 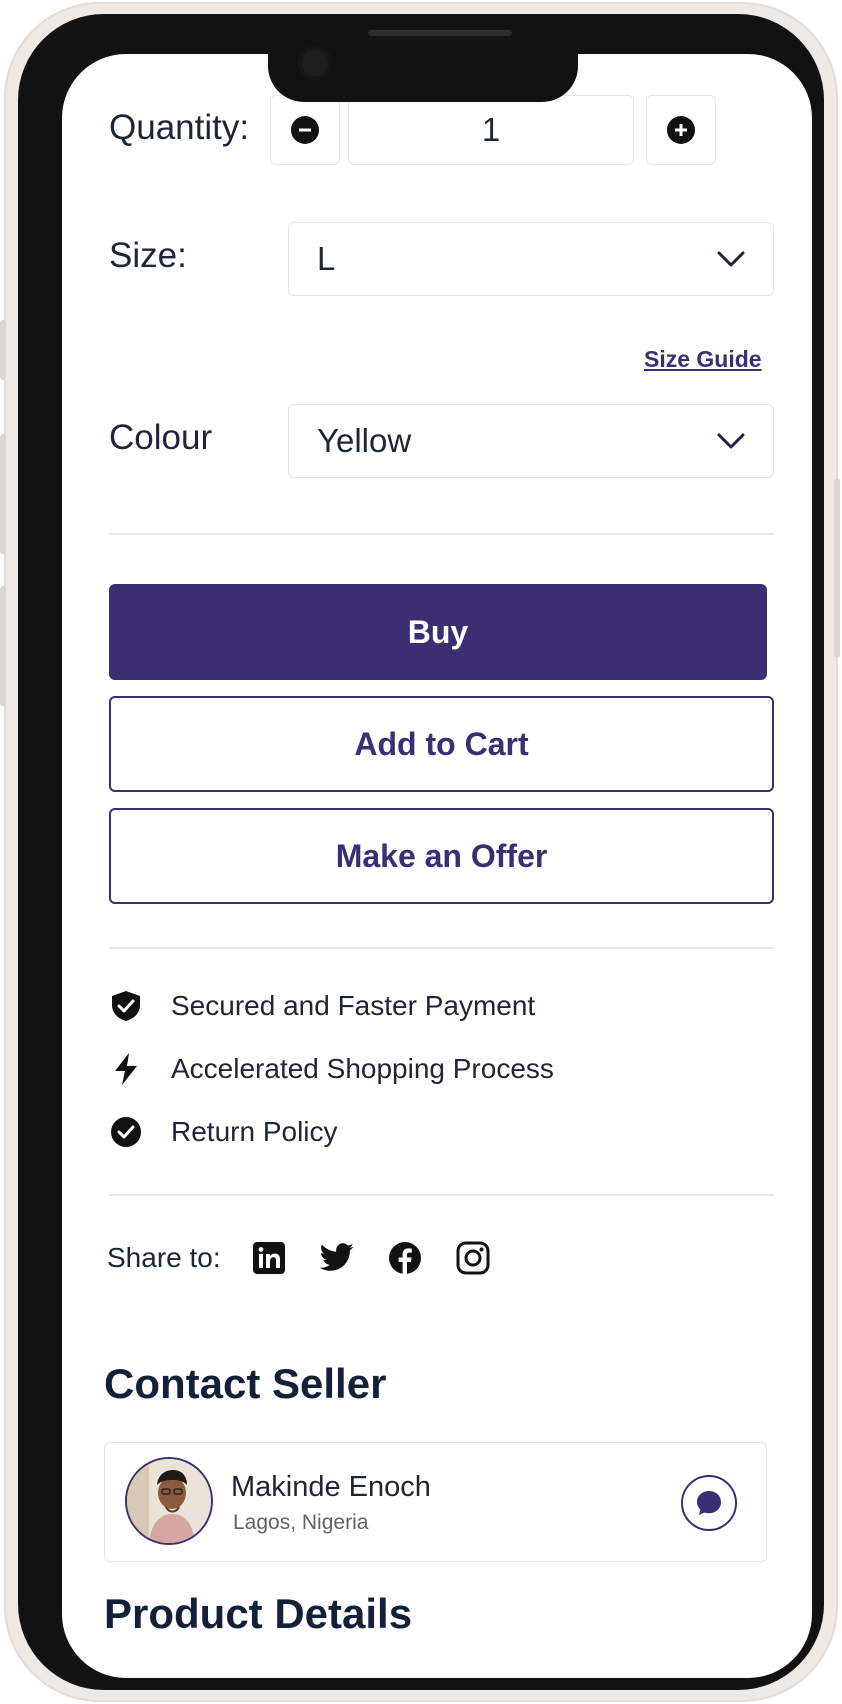 What do you see at coordinates (258, 1613) in the screenshot?
I see `product-details-title: Product Details` at bounding box center [258, 1613].